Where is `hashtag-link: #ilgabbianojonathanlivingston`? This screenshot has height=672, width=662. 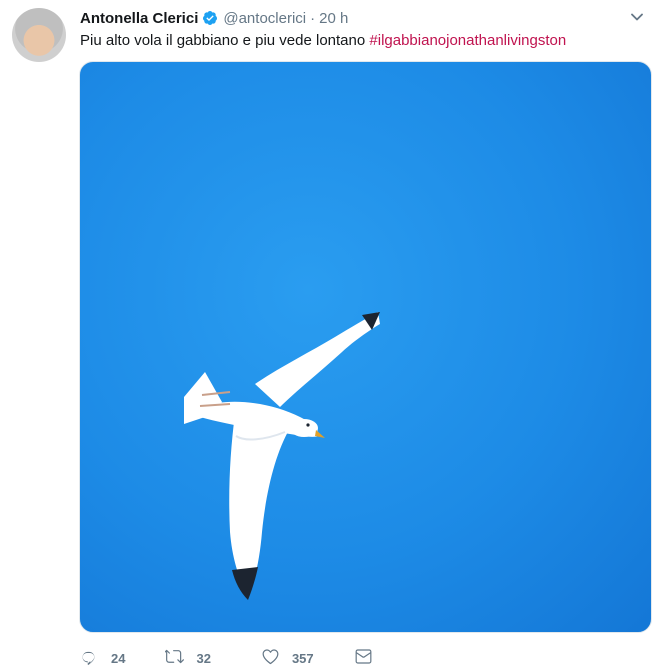
hashtag-link: #ilgabbianojonathanlivingston is located at coordinates (467, 40).